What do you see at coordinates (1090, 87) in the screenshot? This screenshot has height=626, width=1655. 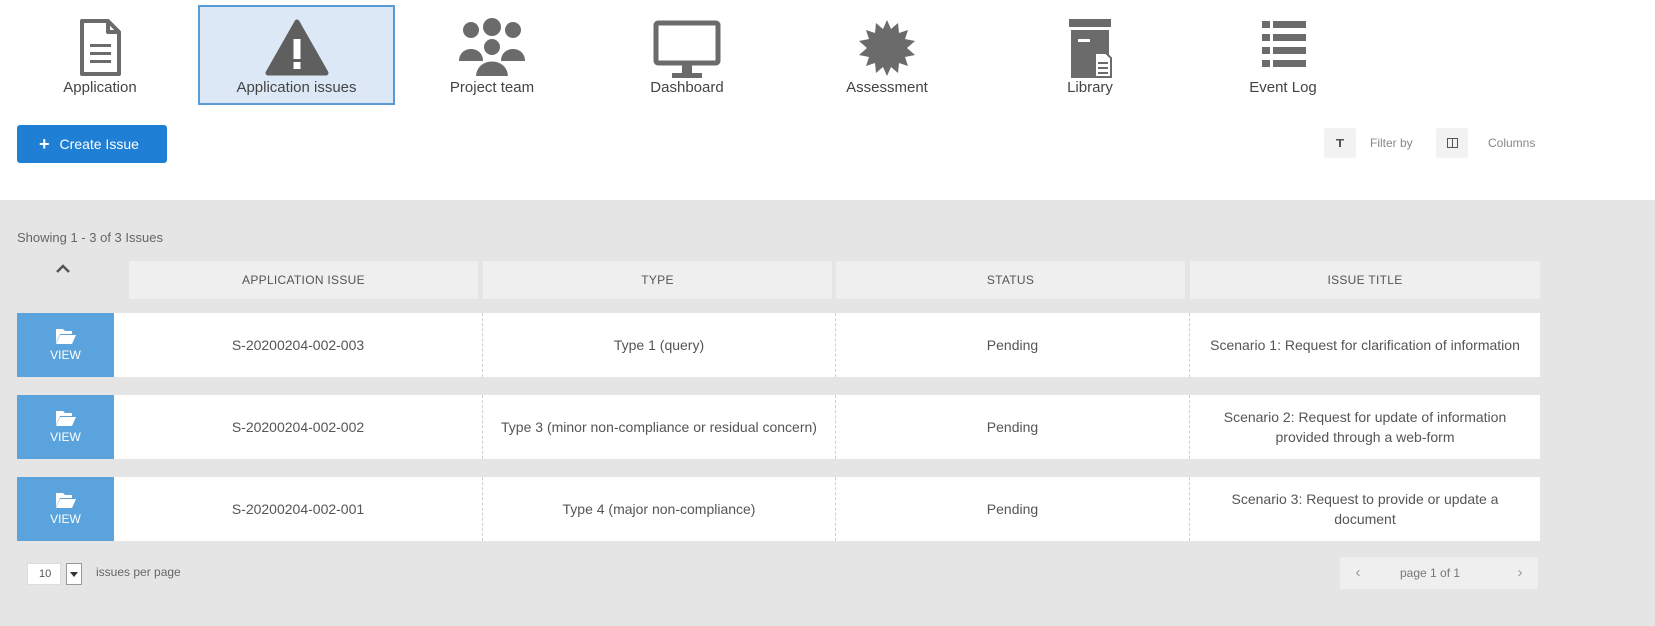 I see `nav-label-library: Library` at bounding box center [1090, 87].